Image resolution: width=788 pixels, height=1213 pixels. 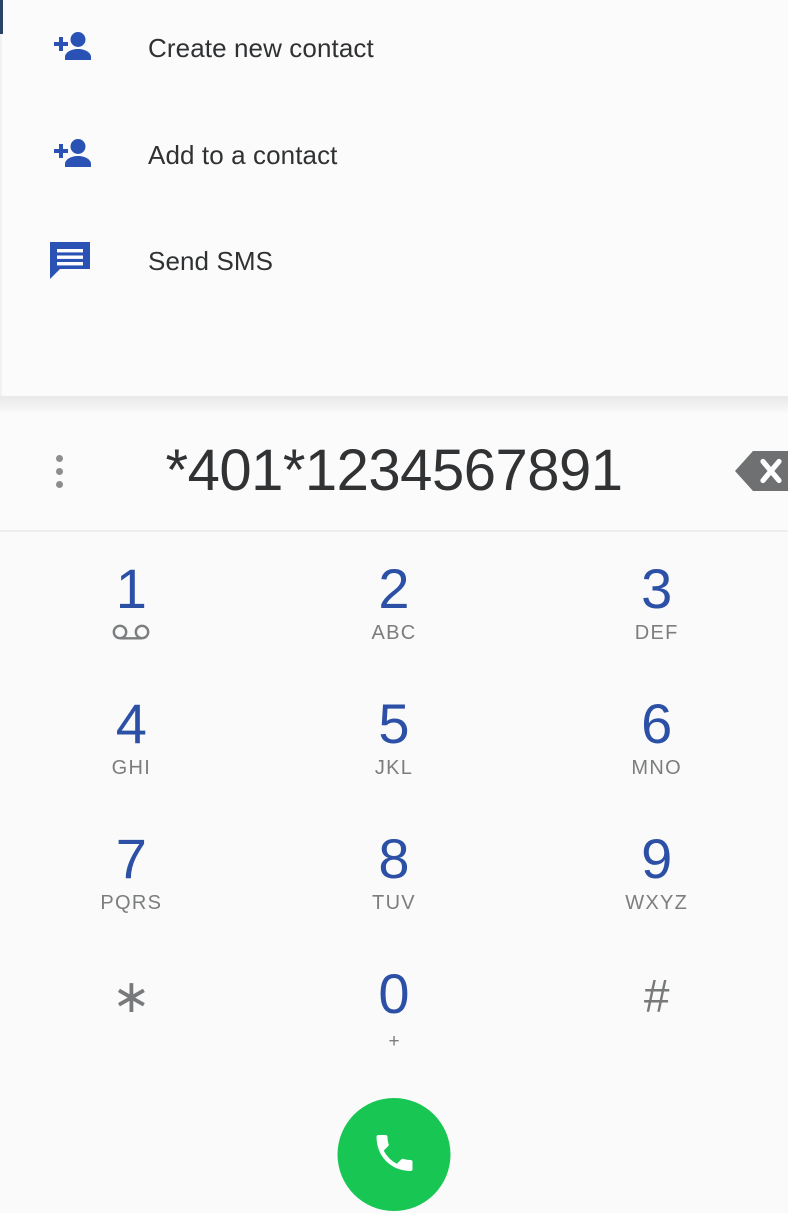 I want to click on dialpad-key-5: 5 JKL, so click(x=394, y=742).